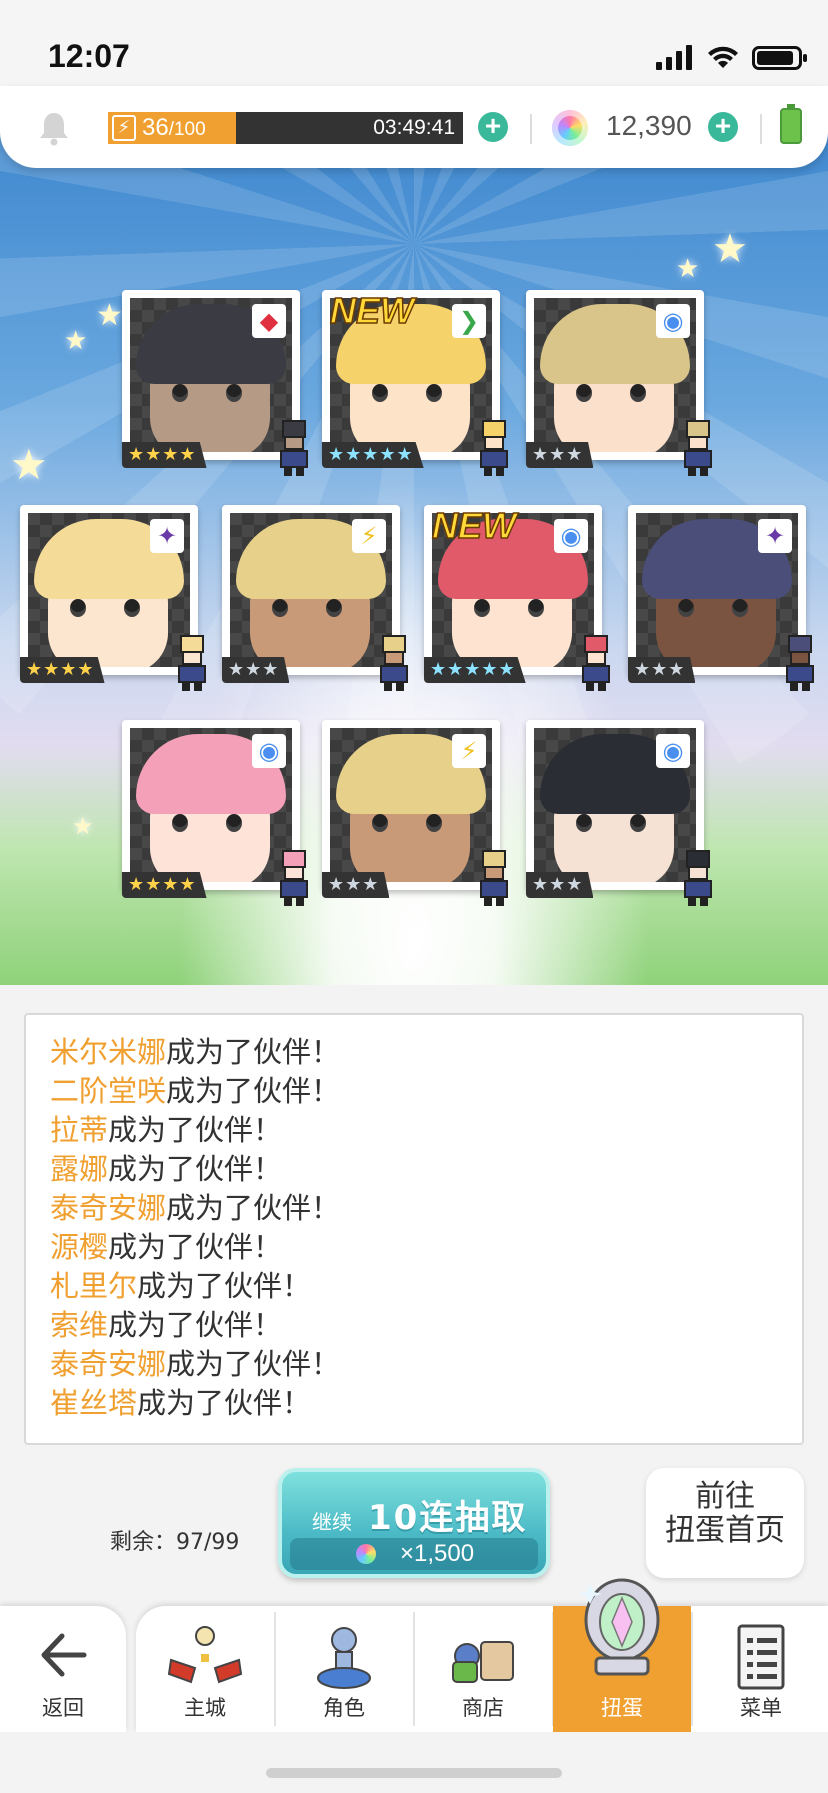  I want to click on log-line: 索维成为了伙伴！, so click(426, 1325).